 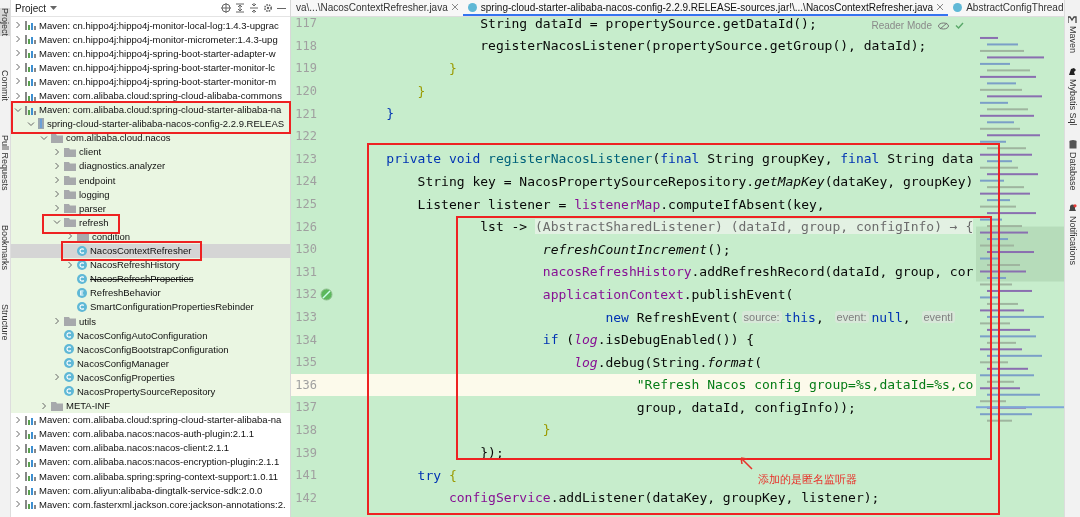 What do you see at coordinates (172, 307) in the screenshot?
I see `tree-item-label: SmartConfigurationPropertiesRebinder` at bounding box center [172, 307].